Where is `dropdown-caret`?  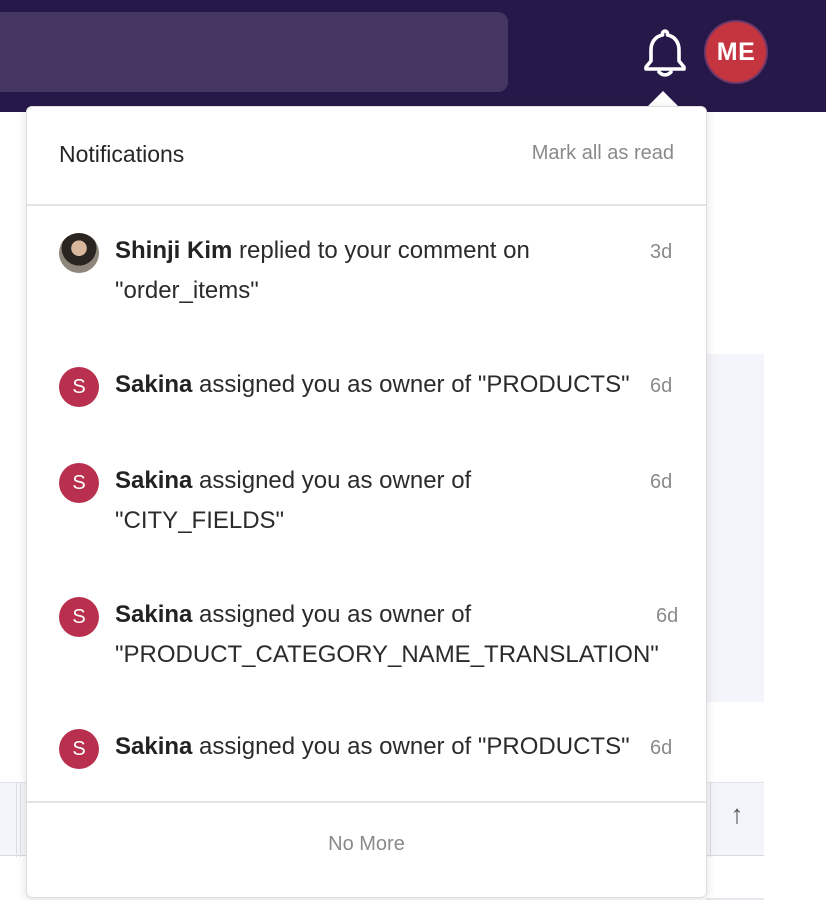 dropdown-caret is located at coordinates (663, 98).